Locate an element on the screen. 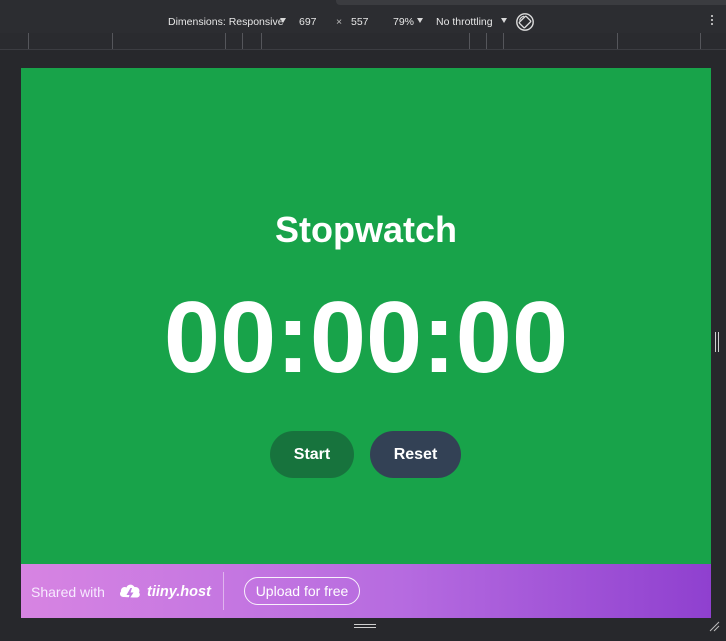 This screenshot has width=726, height=641. stopwatch-time-display: 00:00:00 is located at coordinates (366, 338).